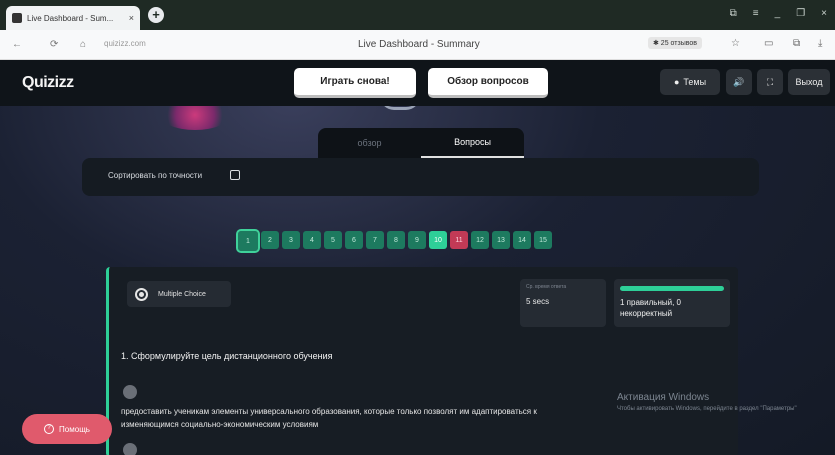  Describe the element at coordinates (501, 240) in the screenshot. I see `question-number-button: 13` at that location.